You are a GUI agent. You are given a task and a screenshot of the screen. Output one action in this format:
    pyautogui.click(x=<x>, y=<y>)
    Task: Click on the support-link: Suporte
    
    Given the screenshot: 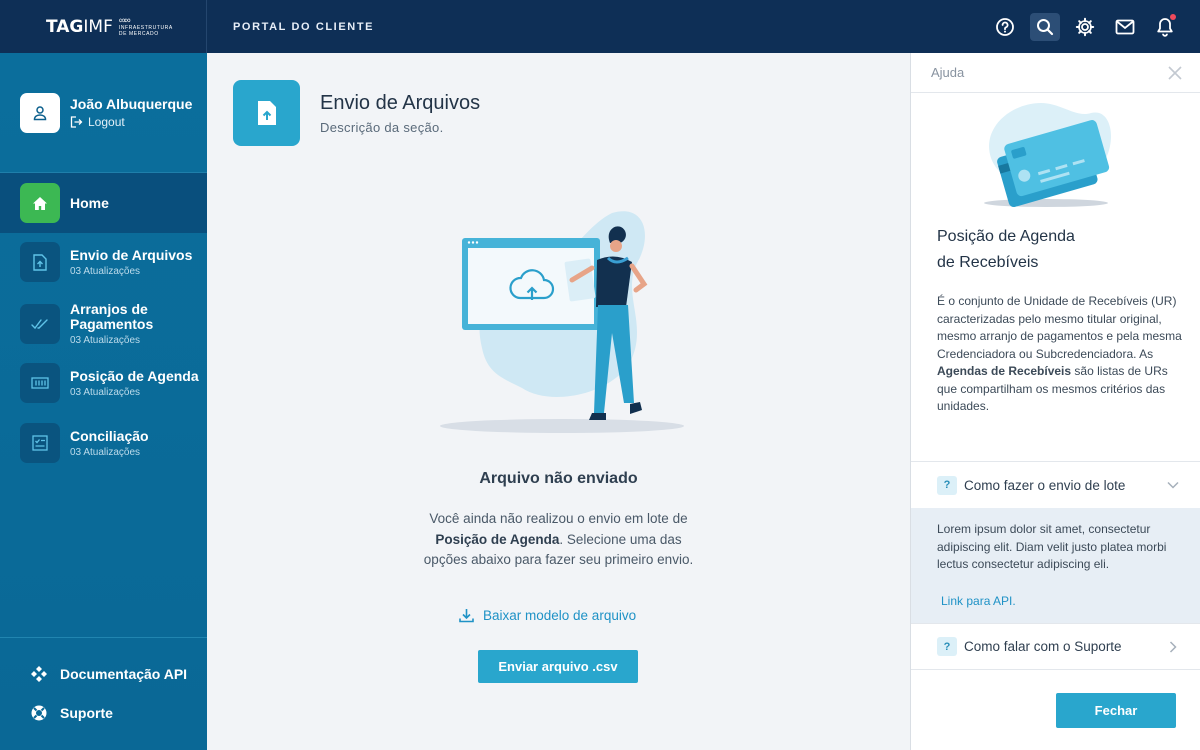 What is the action you would take?
    pyautogui.click(x=71, y=713)
    